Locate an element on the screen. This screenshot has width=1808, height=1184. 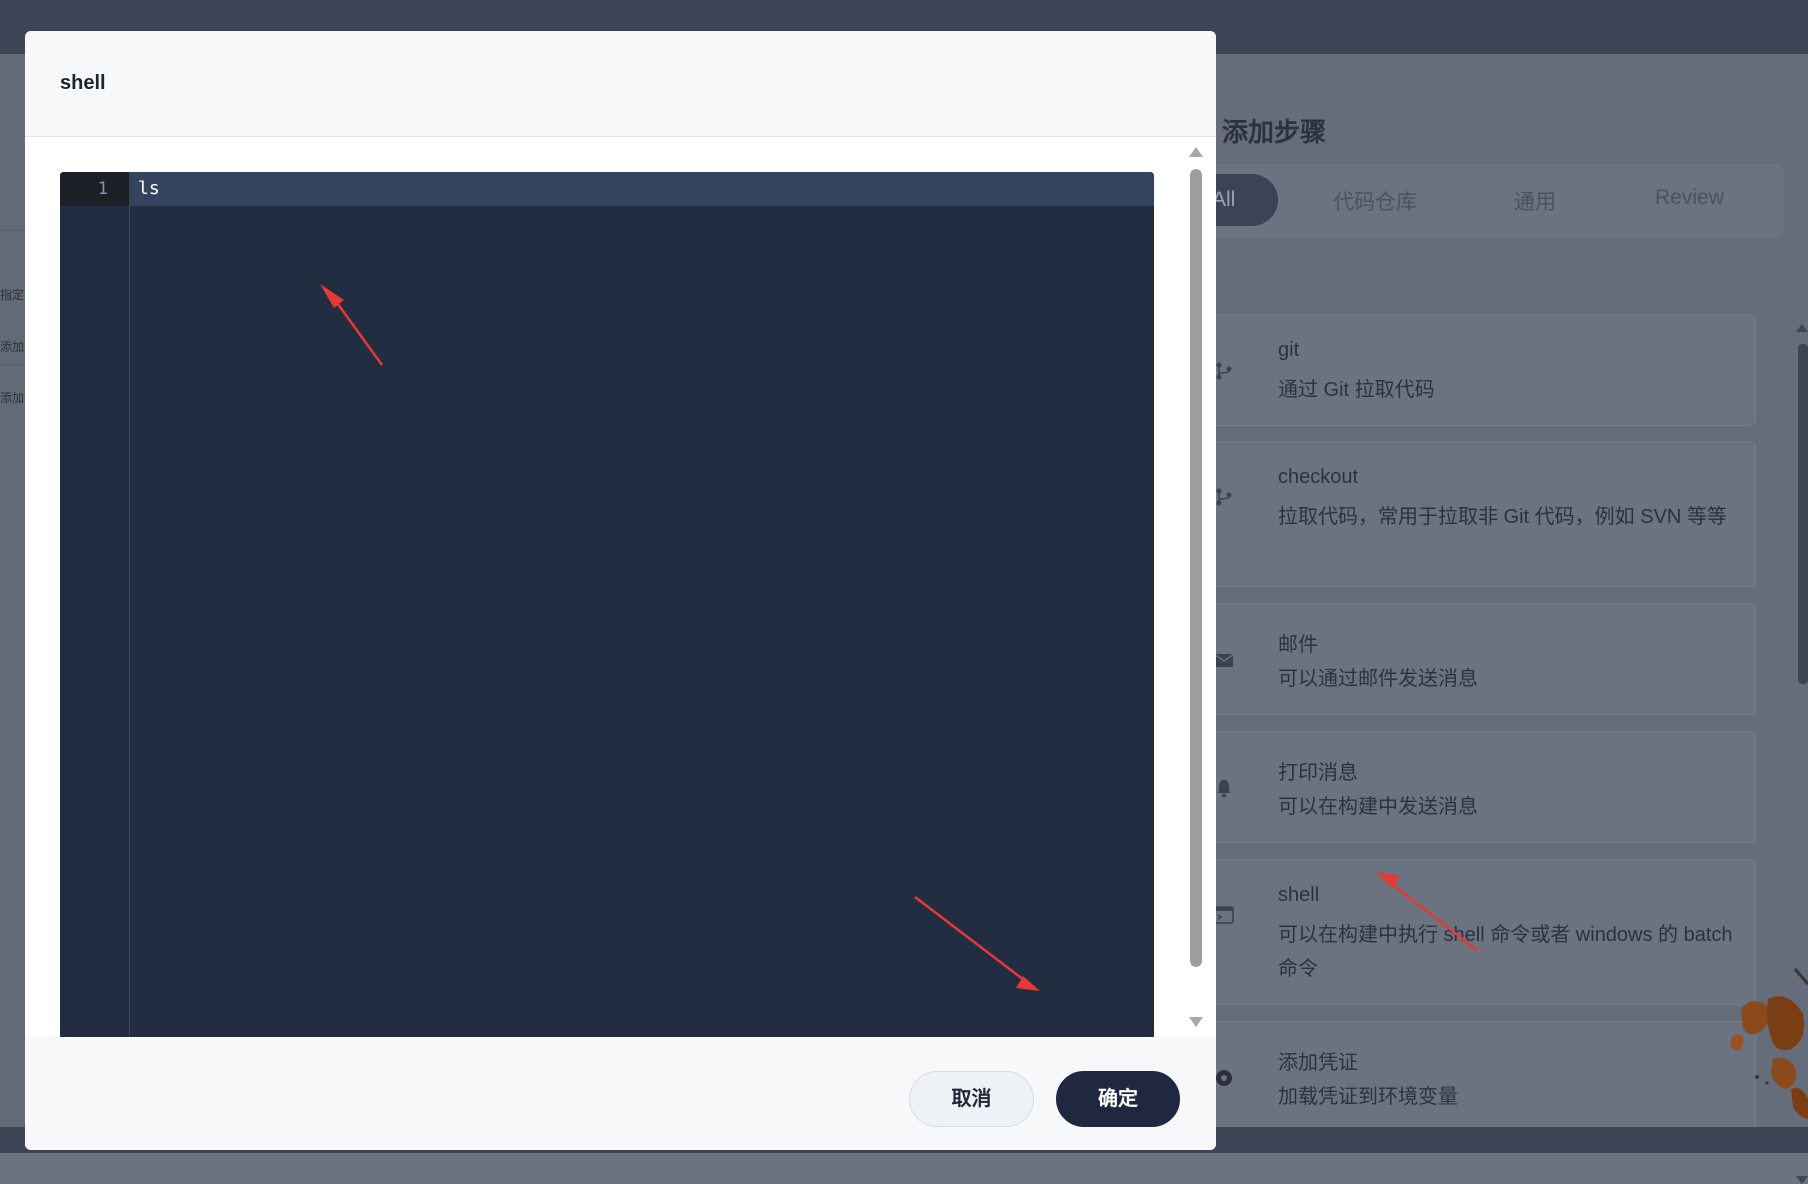
step-card-add-credential: 添加凭证 加载凭证到环境变量 is located at coordinates (1478, 1077).